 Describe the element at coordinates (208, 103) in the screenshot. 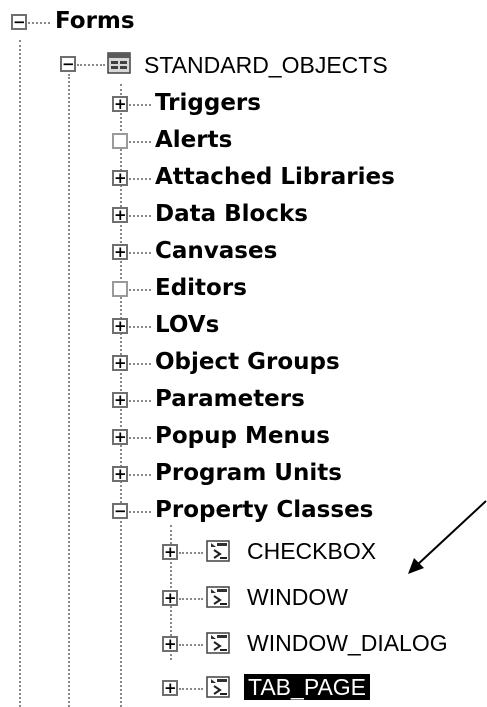

I see `tree-node-triggers: Triggers` at that location.